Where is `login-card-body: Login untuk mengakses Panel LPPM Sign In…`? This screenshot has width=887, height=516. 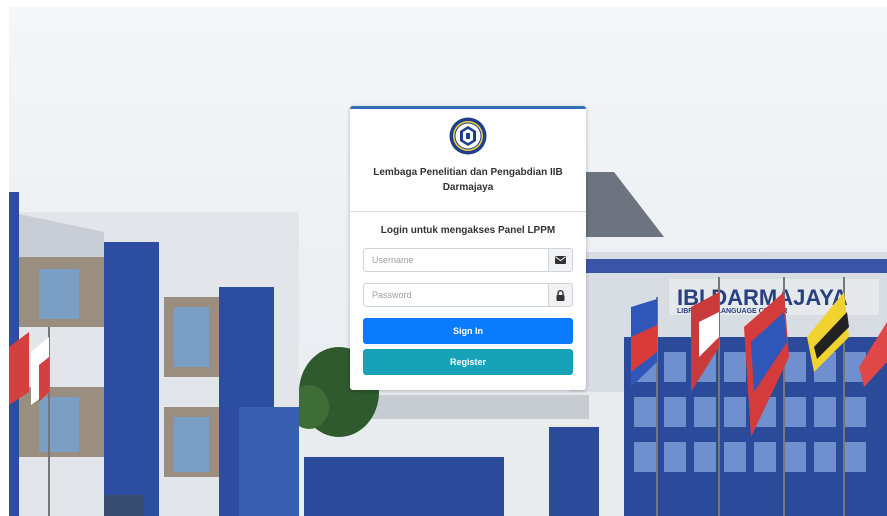 login-card-body: Login untuk mengakses Panel LPPM Sign In… is located at coordinates (468, 300).